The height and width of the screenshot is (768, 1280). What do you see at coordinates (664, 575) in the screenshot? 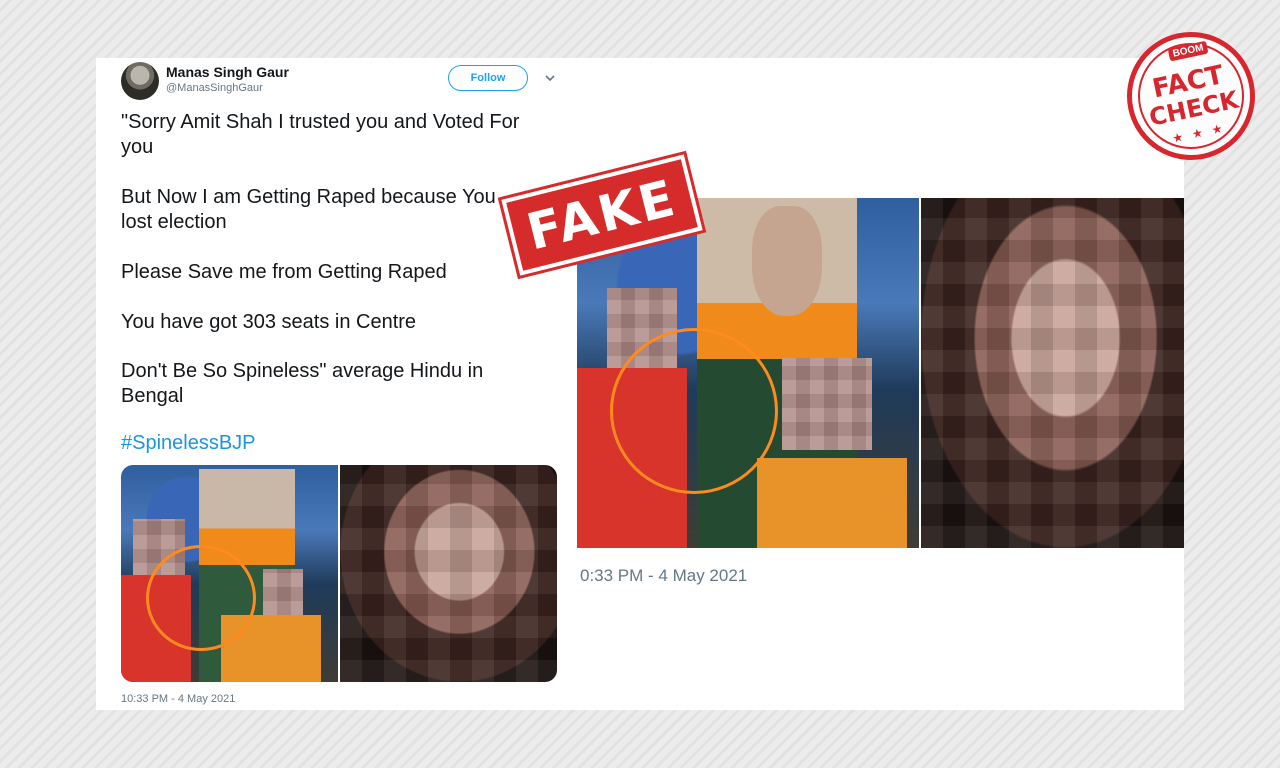
I see `large-timestamp: 0:33 PM - 4 May 2021` at bounding box center [664, 575].